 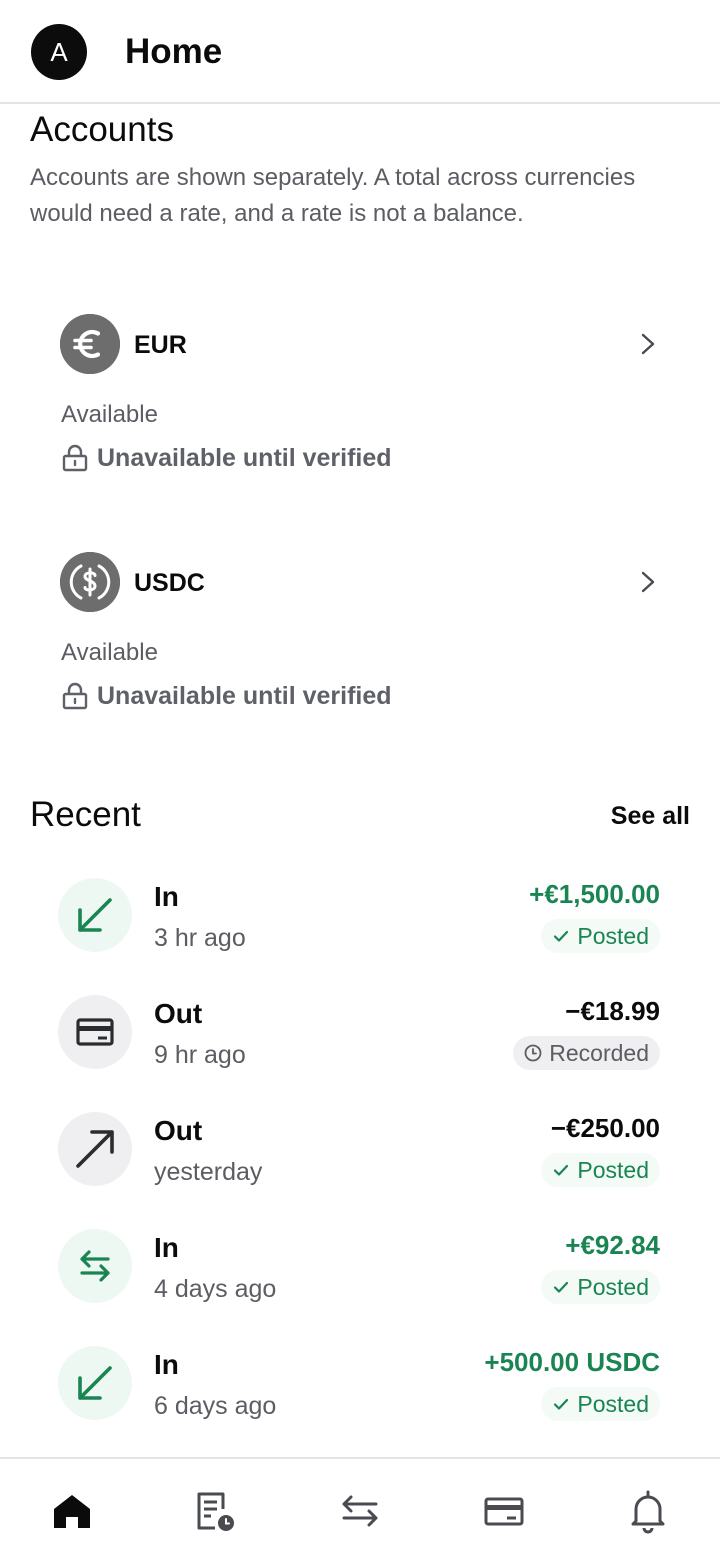 What do you see at coordinates (594, 894) in the screenshot?
I see `transaction-amount: +€1,500.00` at bounding box center [594, 894].